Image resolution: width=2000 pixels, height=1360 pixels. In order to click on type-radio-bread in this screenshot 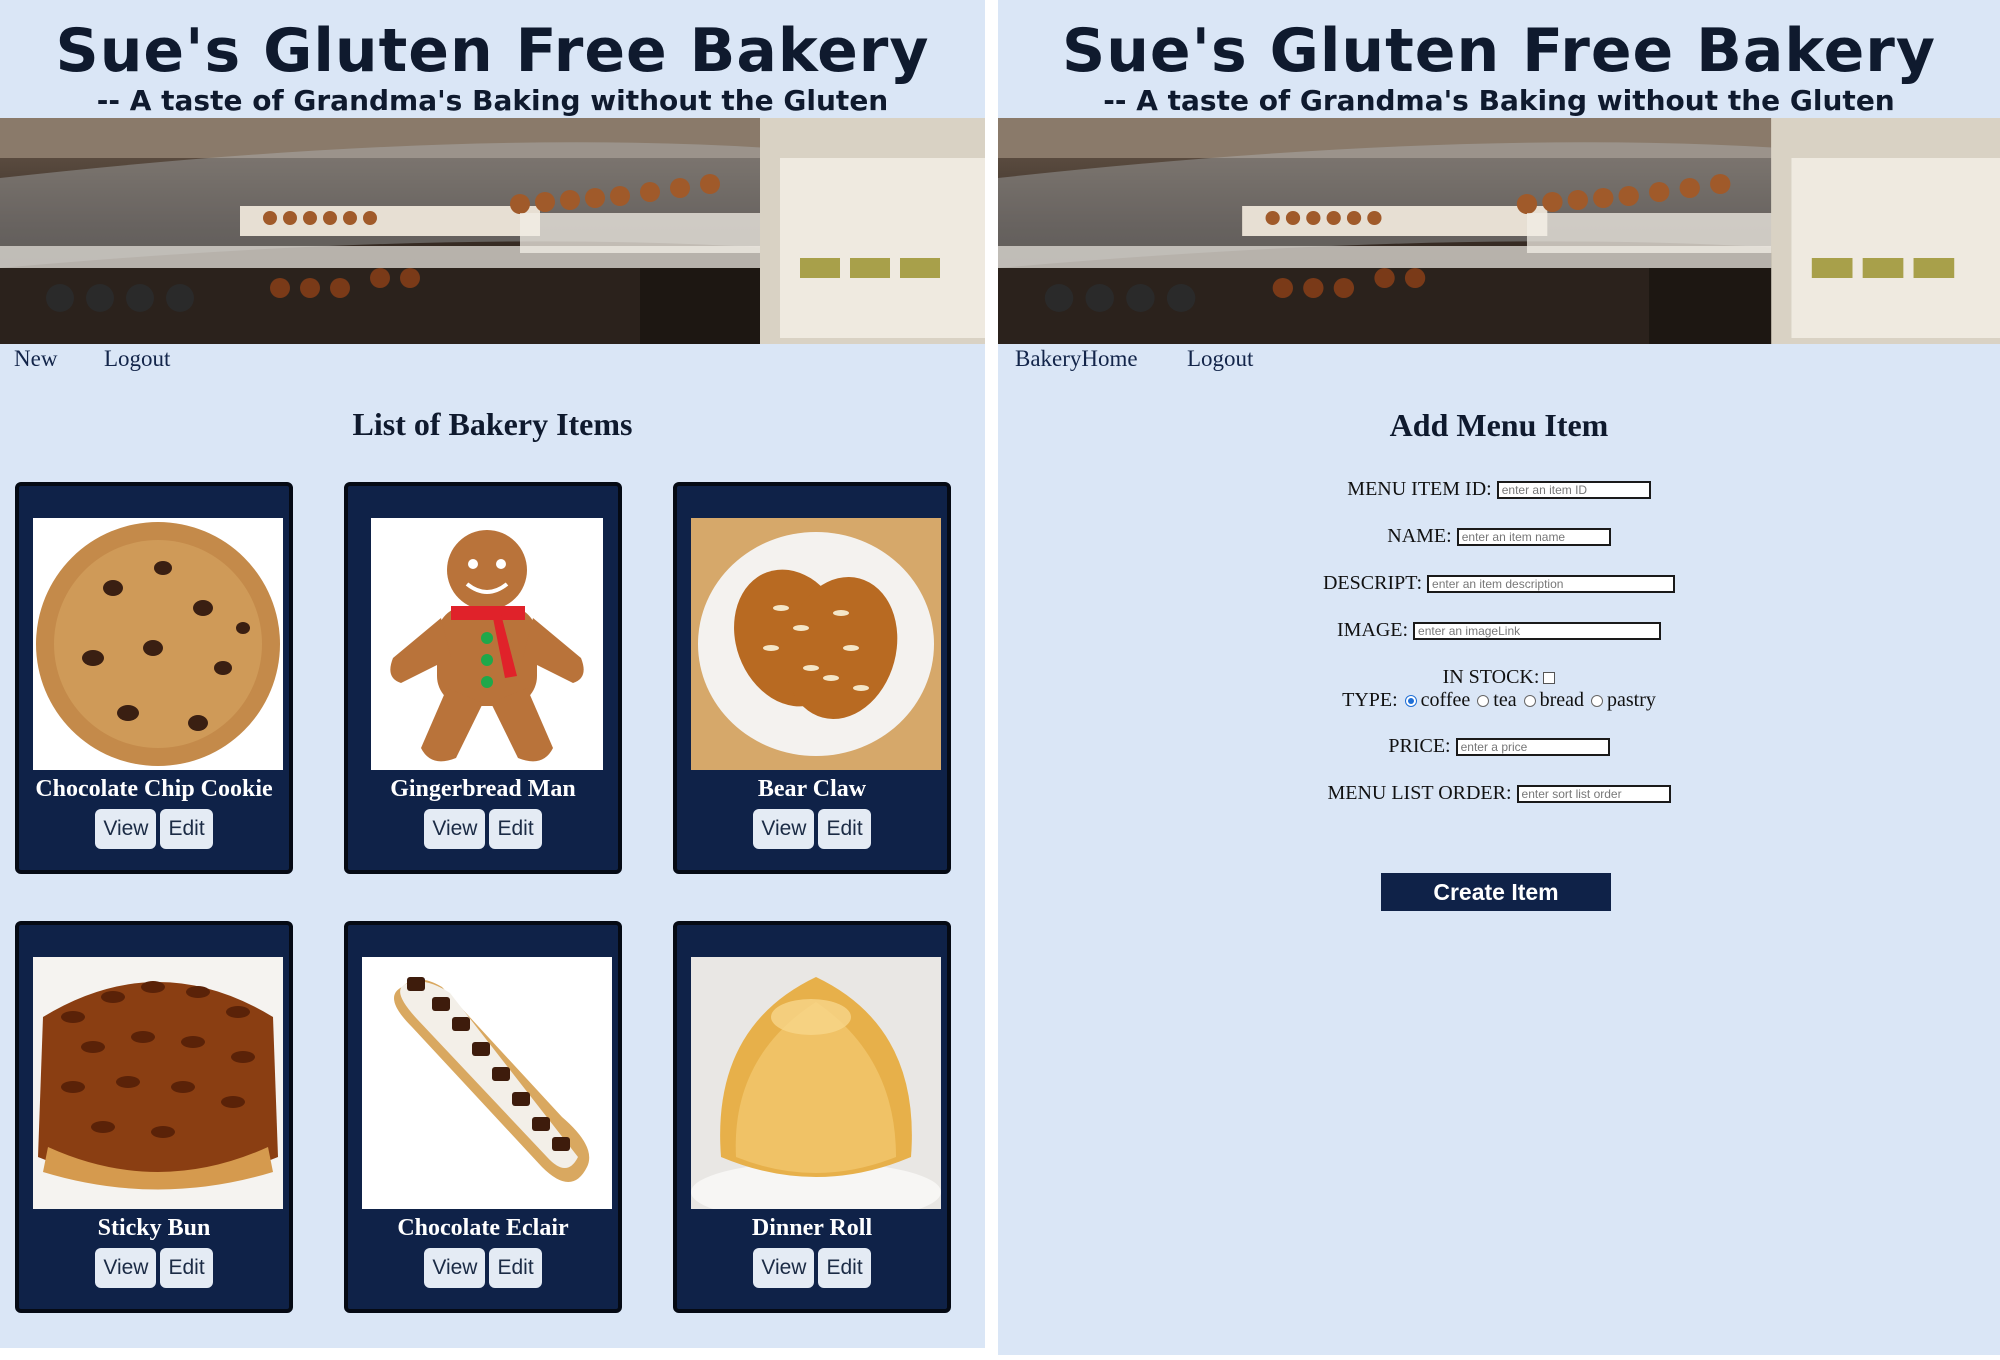, I will do `click(1529, 701)`.